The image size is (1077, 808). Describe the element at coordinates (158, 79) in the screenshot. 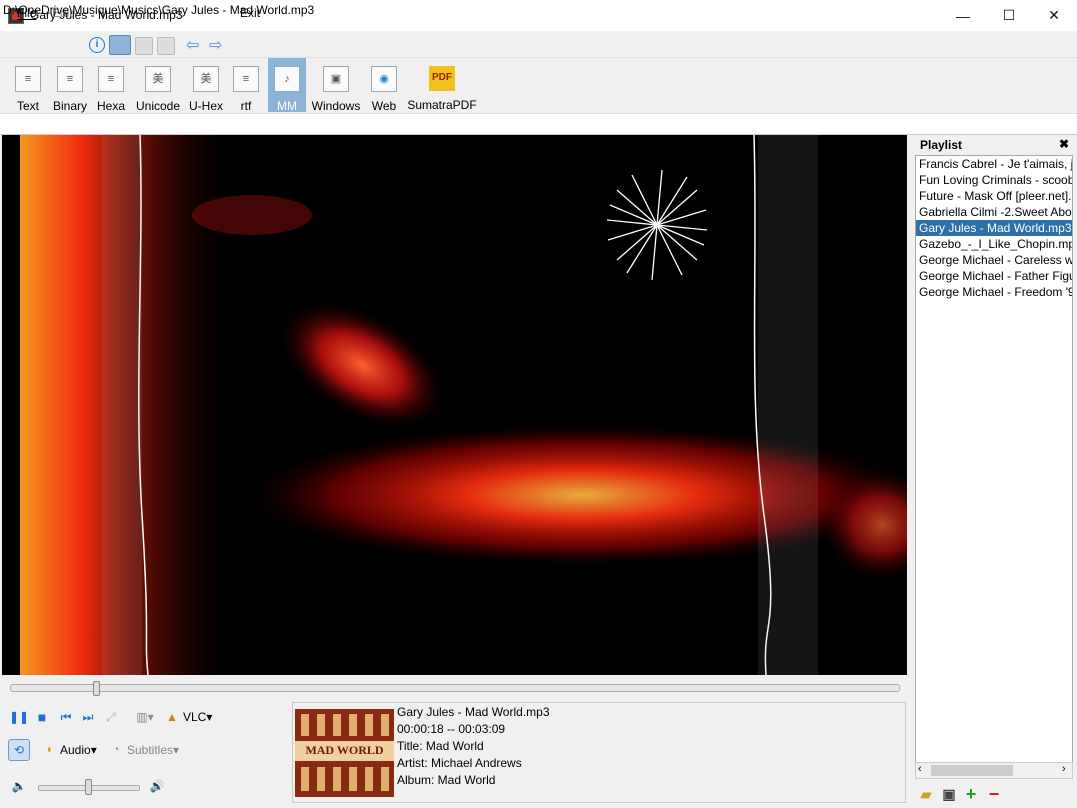

I see `tool-unicode-icon: 美` at that location.